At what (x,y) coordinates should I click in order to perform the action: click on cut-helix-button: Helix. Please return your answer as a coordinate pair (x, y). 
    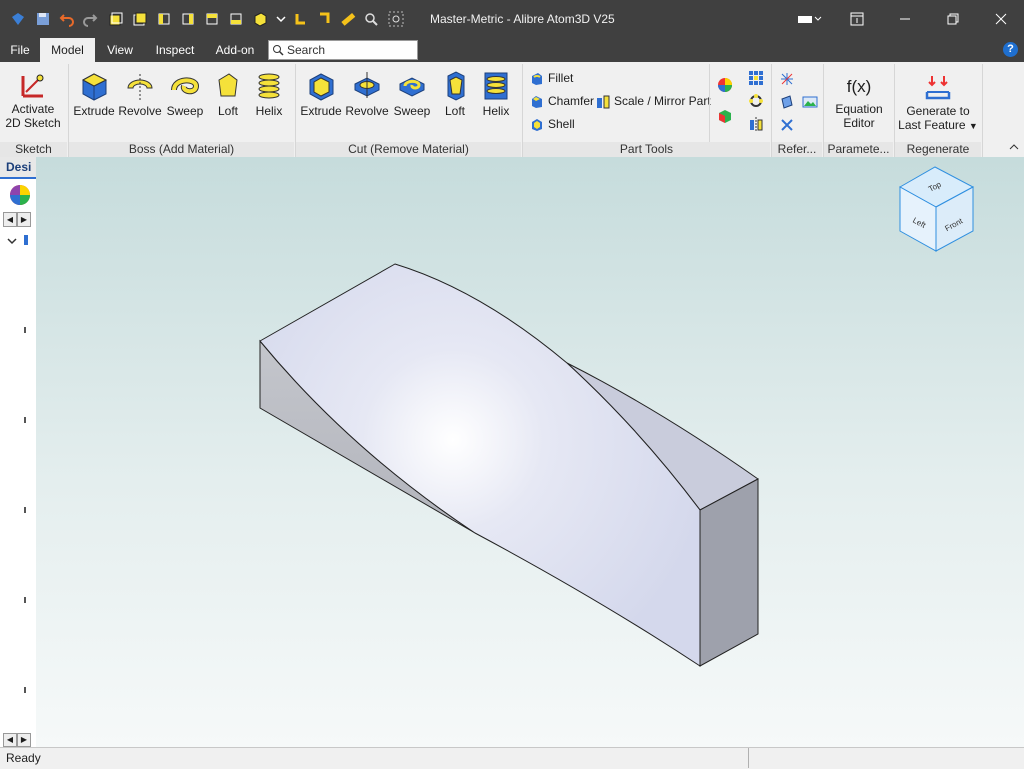
    Looking at the image, I should click on (496, 94).